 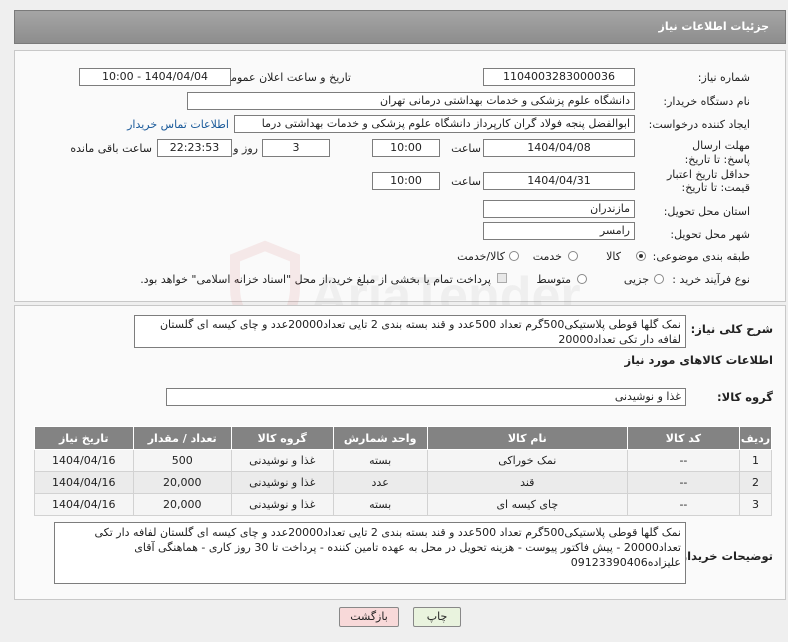 What do you see at coordinates (155, 77) in the screenshot?
I see `announce-field: 1404/04/04 - 10:00` at bounding box center [155, 77].